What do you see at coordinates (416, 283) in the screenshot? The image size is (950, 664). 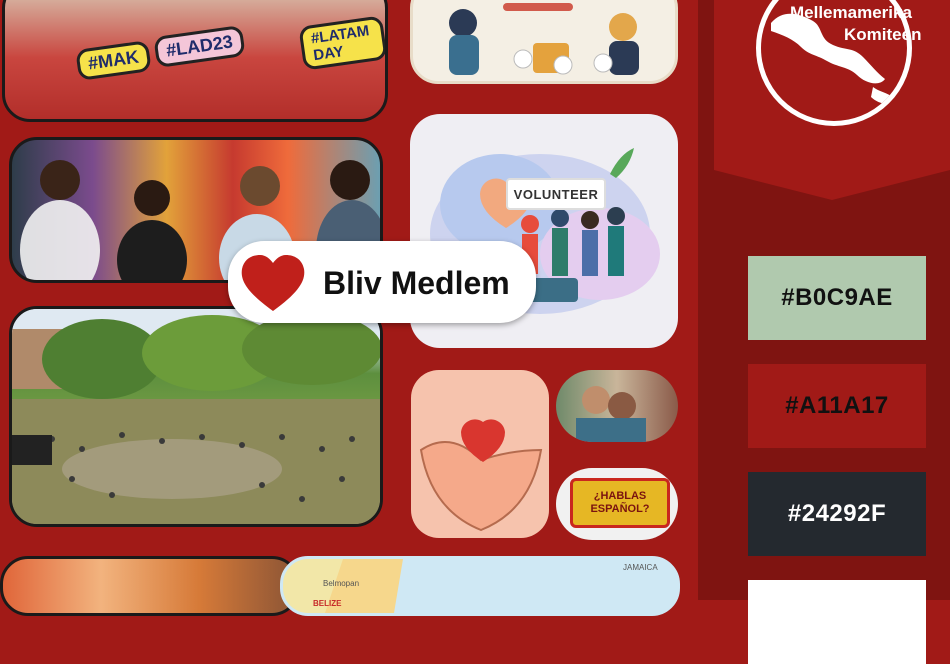 I see `join-member-label: Bliv Medlem` at bounding box center [416, 283].